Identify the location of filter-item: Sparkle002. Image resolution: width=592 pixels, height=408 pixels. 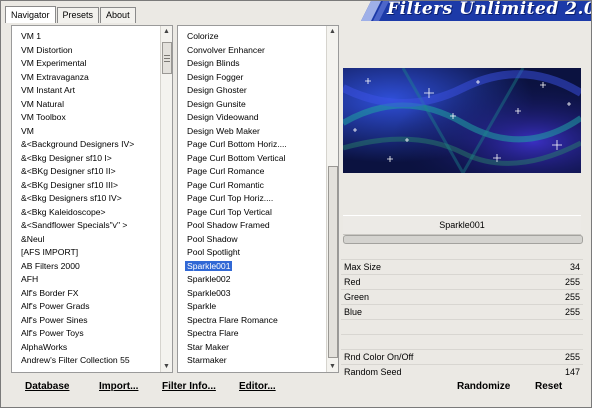
(252, 280).